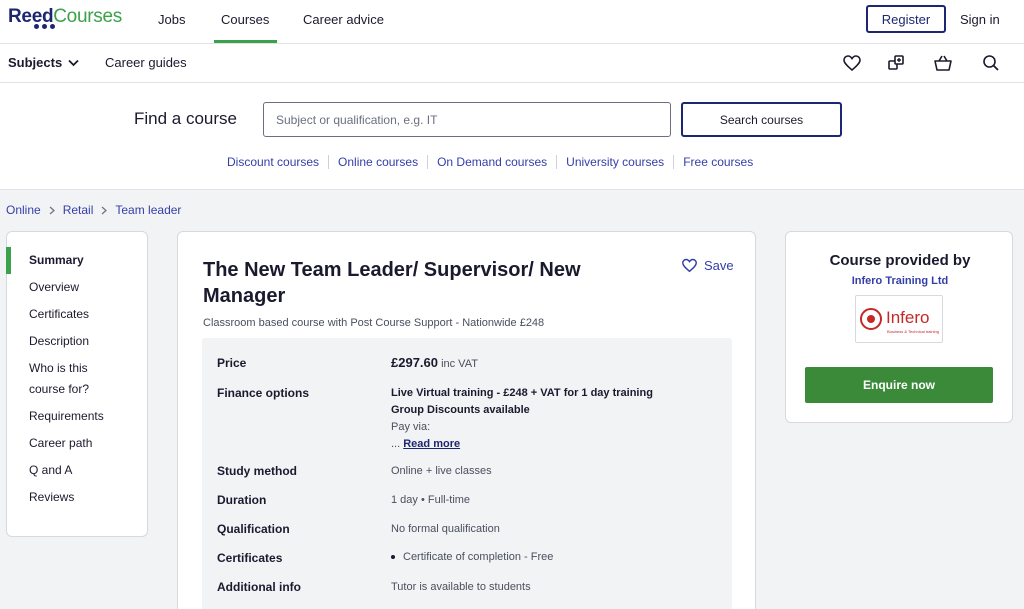 Image resolution: width=1024 pixels, height=609 pixels. Describe the element at coordinates (899, 385) in the screenshot. I see `enquire-now-button: Enquire now` at that location.